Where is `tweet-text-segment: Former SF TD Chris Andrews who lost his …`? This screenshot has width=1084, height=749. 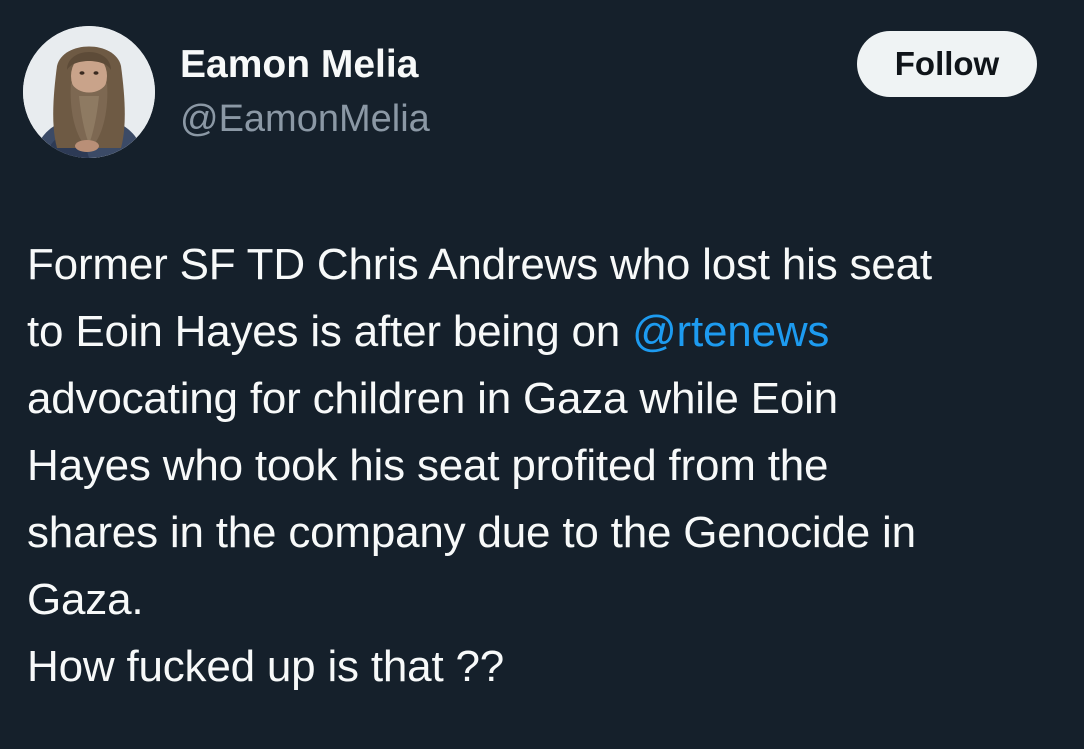 tweet-text-segment: Former SF TD Chris Andrews who lost his … is located at coordinates (479, 264).